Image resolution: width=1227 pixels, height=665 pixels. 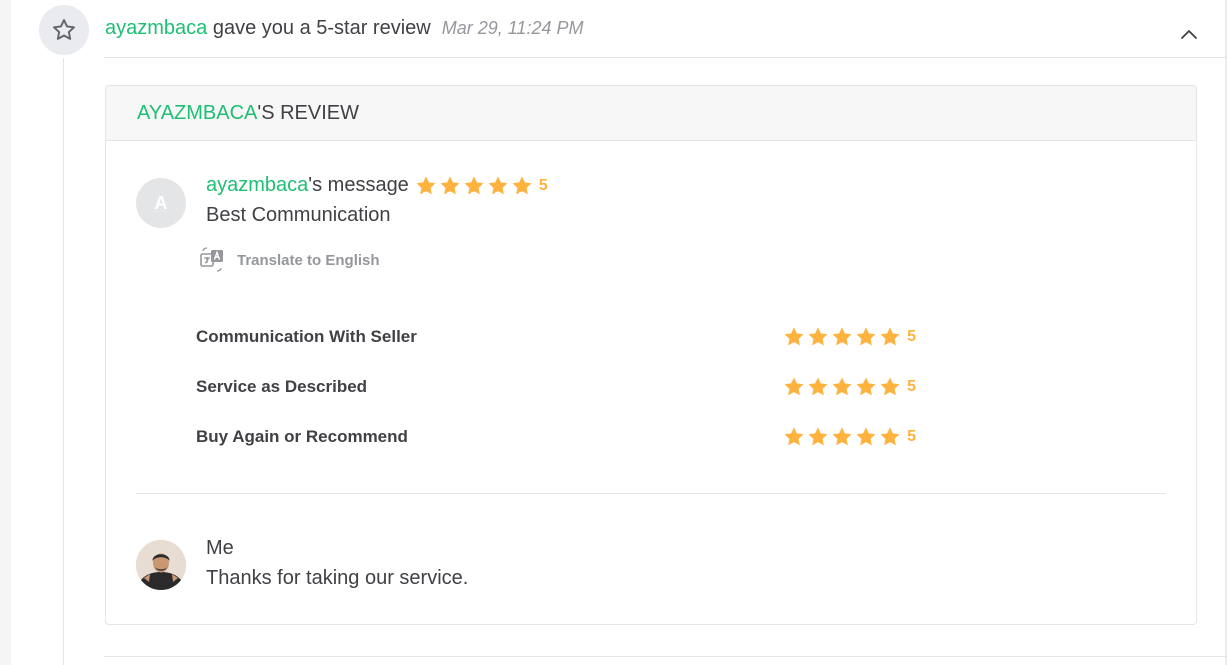 I want to click on rating-row-recommend: Buy Again or Recommend 5, so click(x=556, y=437).